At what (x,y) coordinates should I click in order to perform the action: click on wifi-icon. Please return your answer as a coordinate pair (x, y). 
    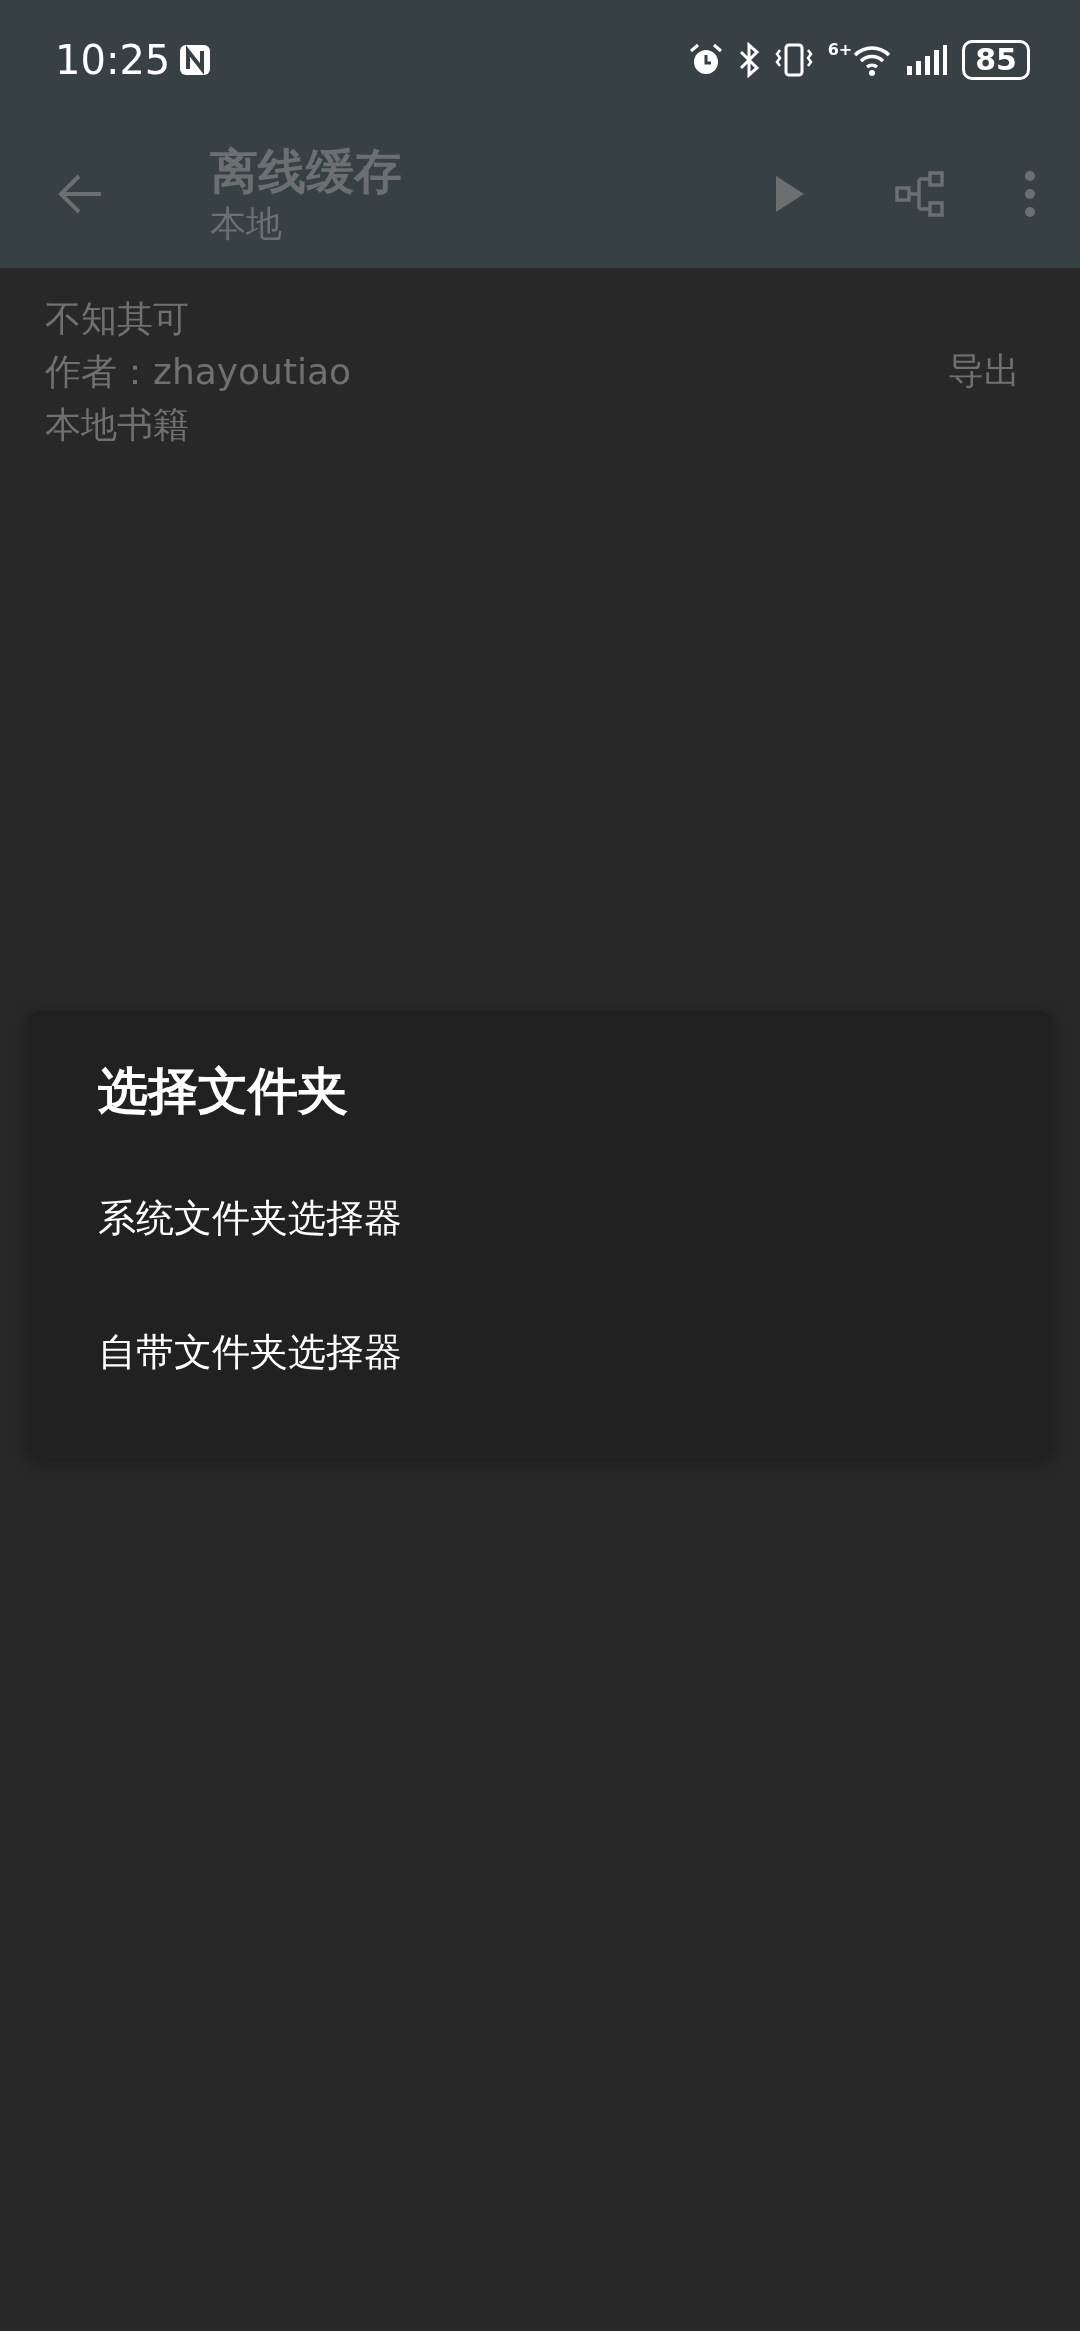
    Looking at the image, I should click on (872, 60).